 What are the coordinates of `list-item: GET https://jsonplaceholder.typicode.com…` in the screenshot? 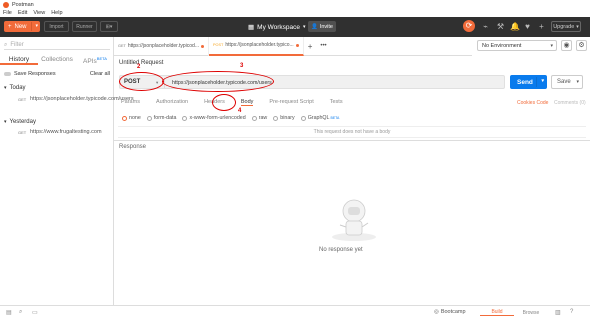 It's located at (67, 99).